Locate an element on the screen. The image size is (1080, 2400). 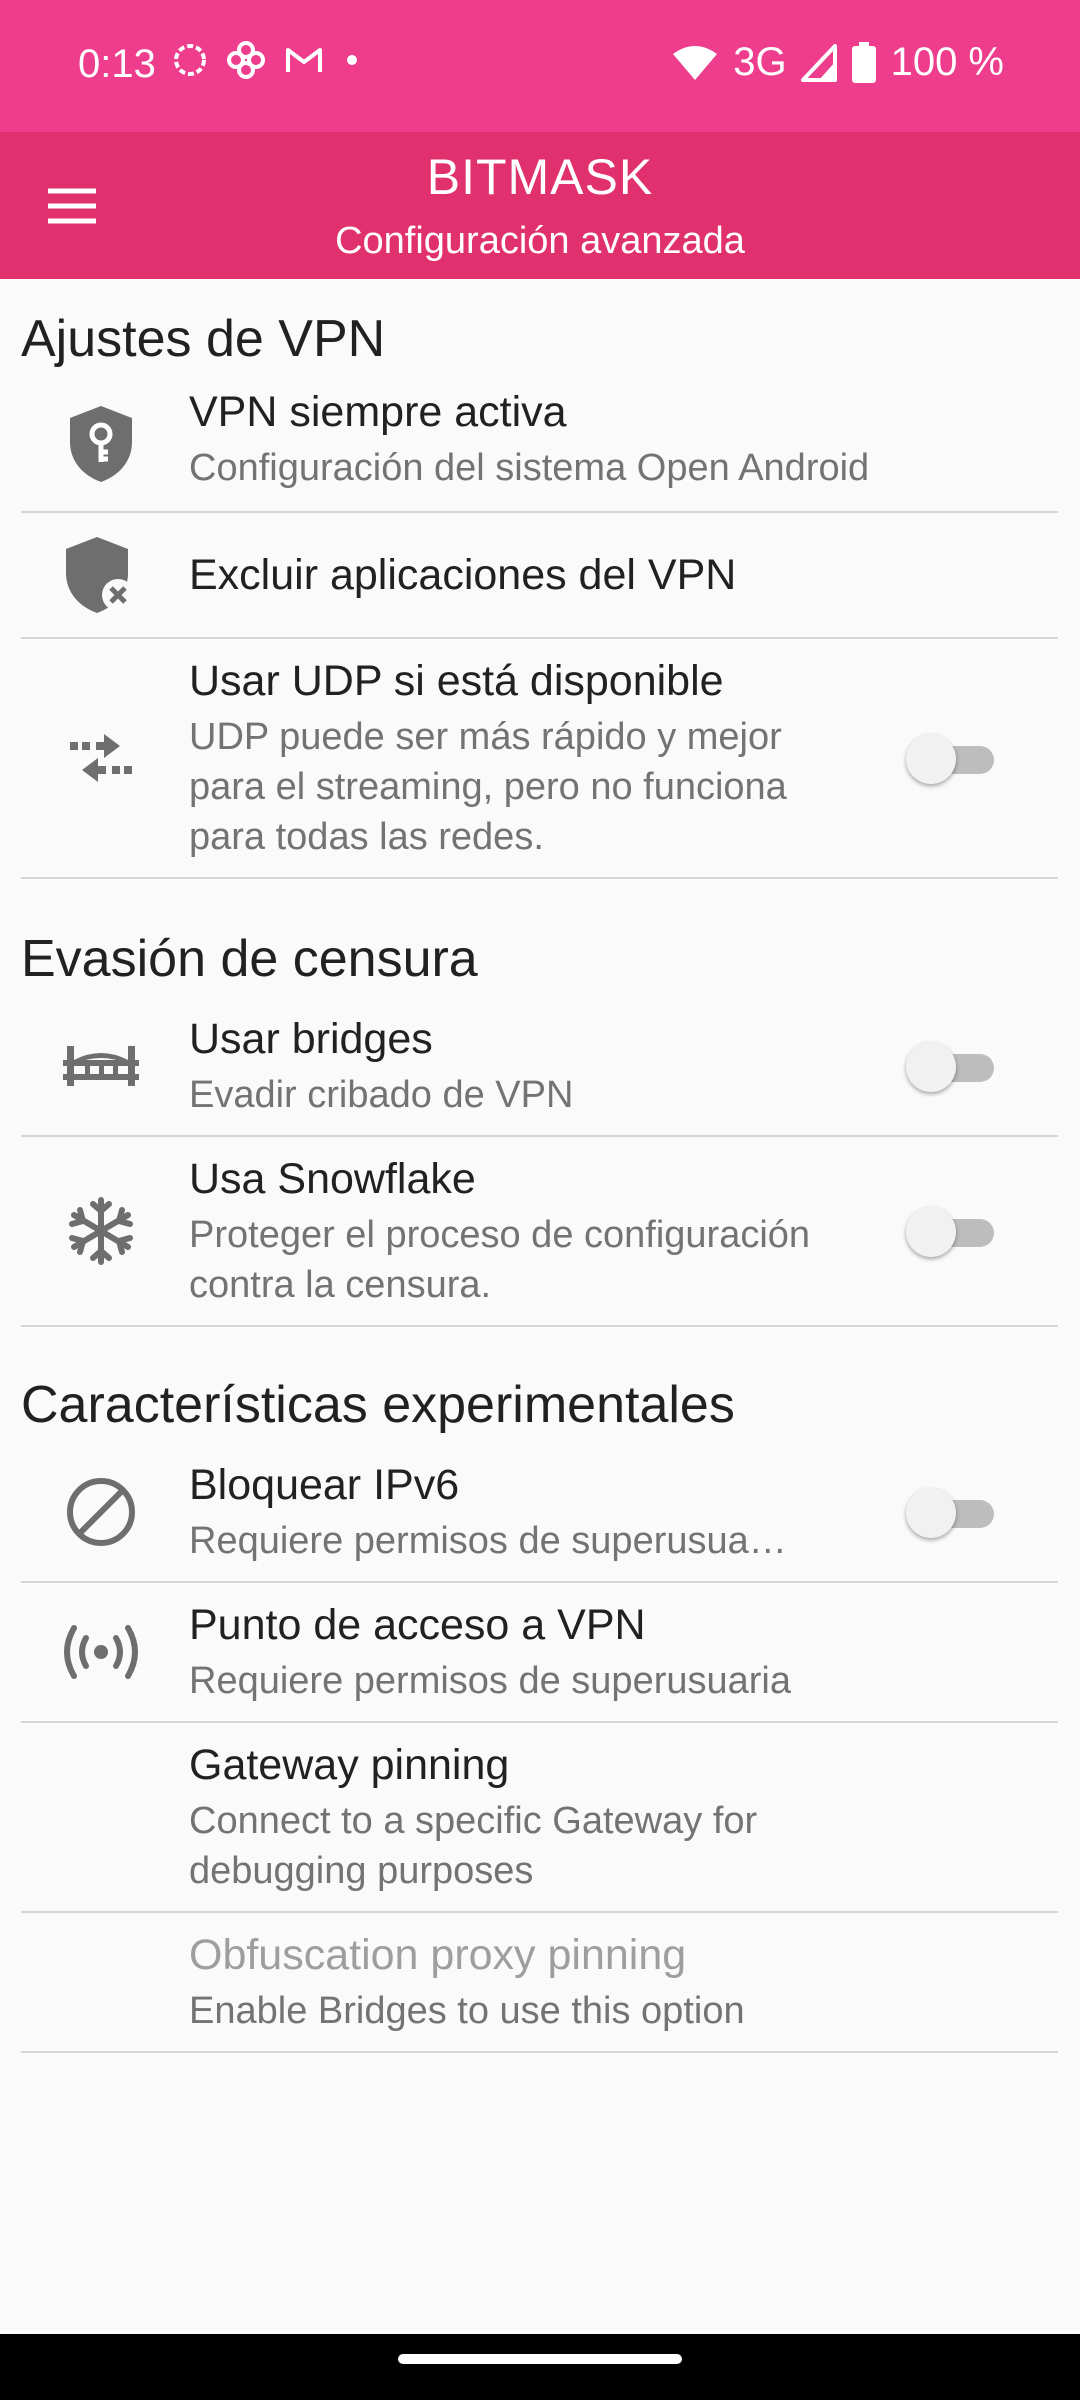
bridges-toggle is located at coordinates (950, 1067).